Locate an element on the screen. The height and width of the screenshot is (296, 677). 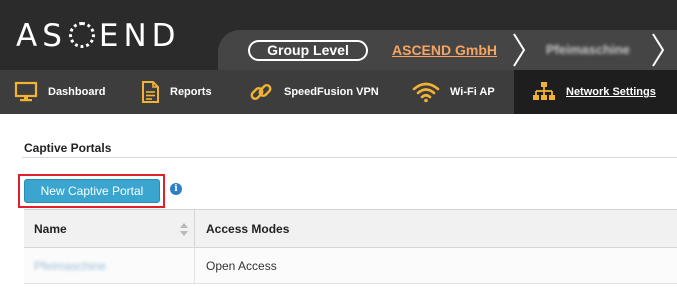
section-divider is located at coordinates (349, 157).